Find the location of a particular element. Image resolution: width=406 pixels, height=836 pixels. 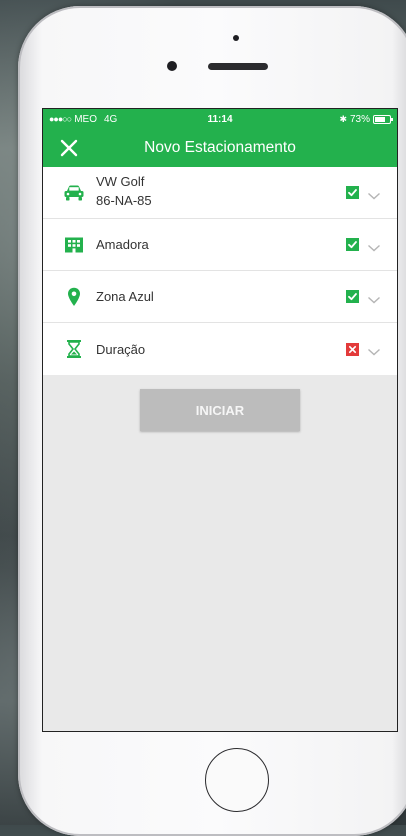

home-button is located at coordinates (237, 780).